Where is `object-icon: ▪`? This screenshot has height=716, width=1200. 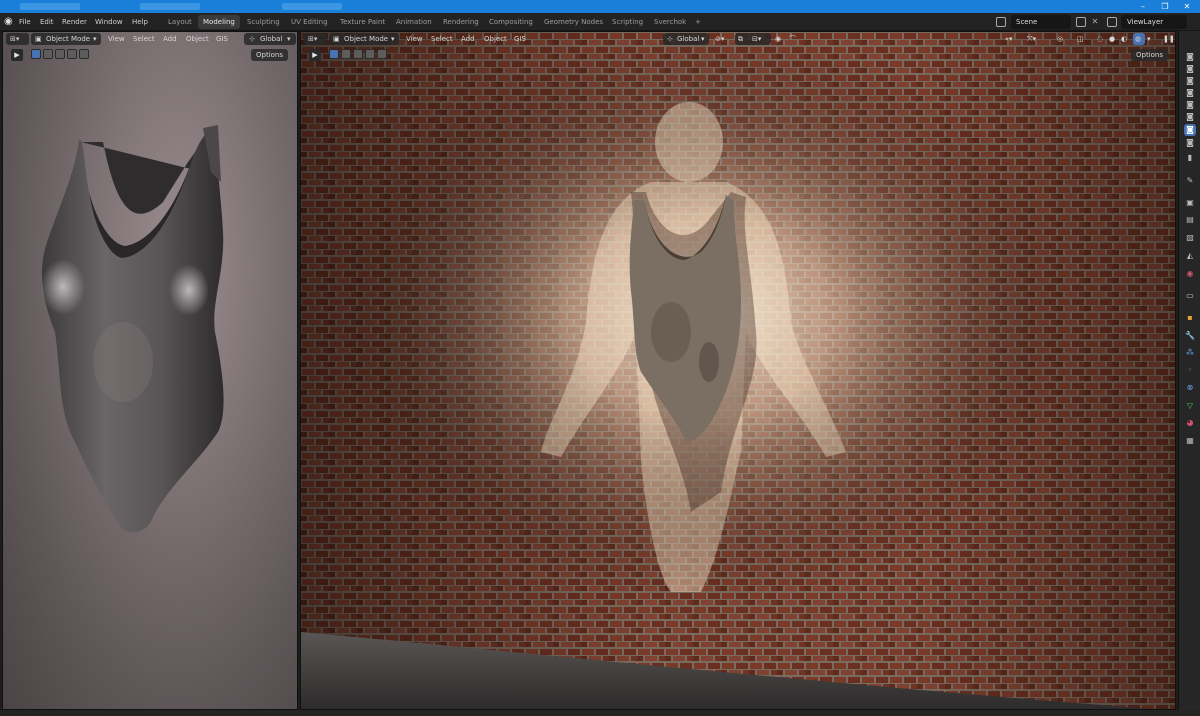
object-icon: ▪ is located at coordinates (1190, 318).